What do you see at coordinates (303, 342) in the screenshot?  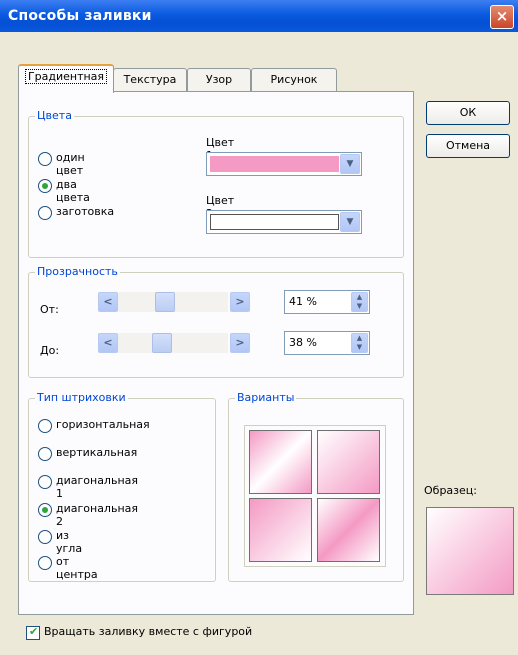 I see `to-value: 38 %` at bounding box center [303, 342].